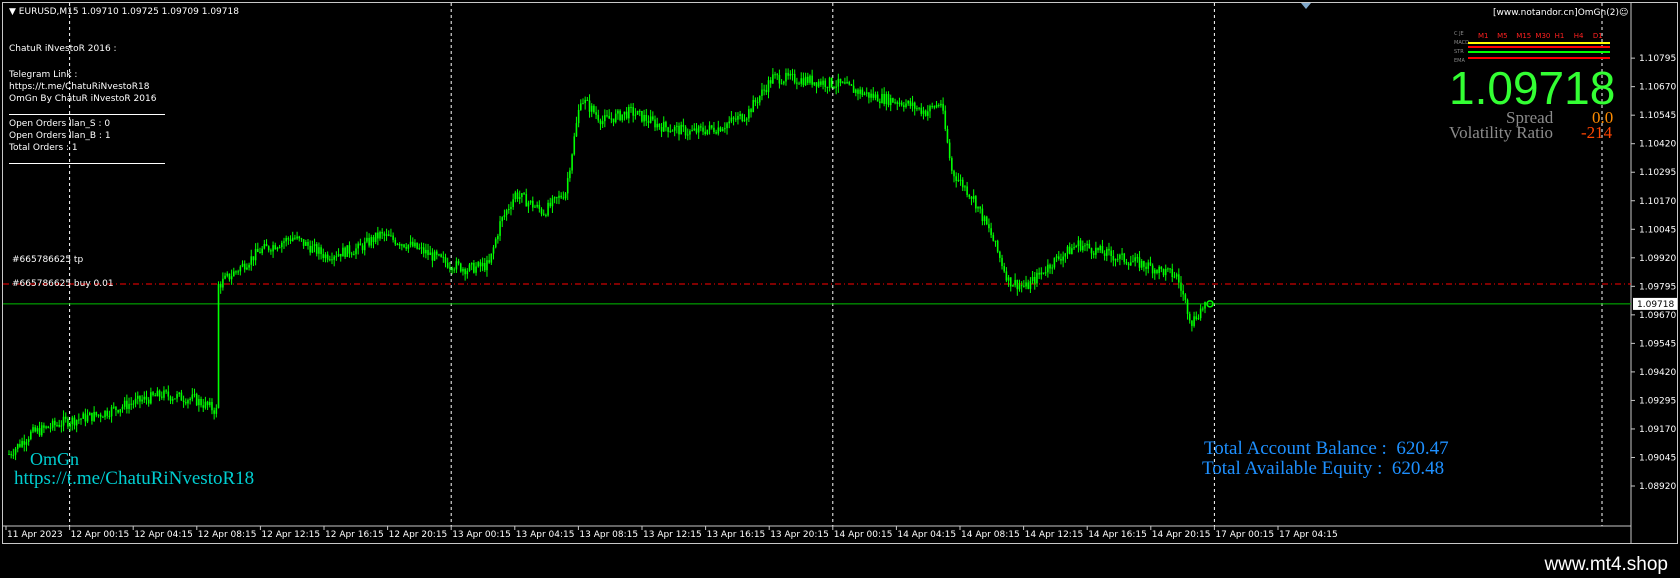 This screenshot has width=1680, height=578. Describe the element at coordinates (1657, 116) in the screenshot. I see `y-tick-label: 1.10545` at that location.